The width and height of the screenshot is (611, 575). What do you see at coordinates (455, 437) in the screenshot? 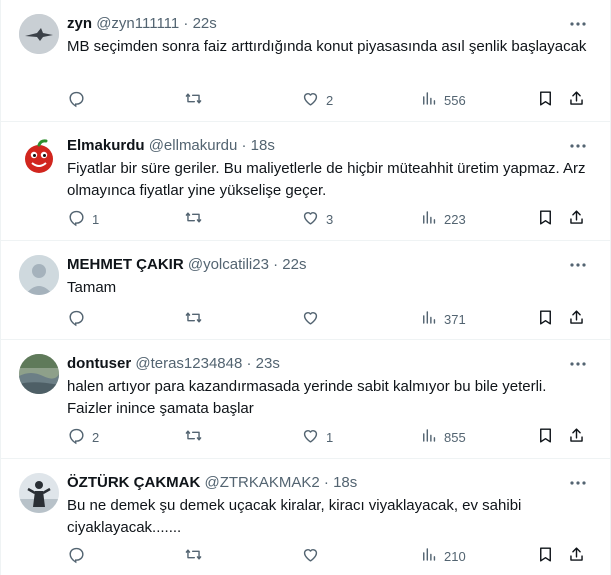
I see `views-count: 855` at bounding box center [455, 437].